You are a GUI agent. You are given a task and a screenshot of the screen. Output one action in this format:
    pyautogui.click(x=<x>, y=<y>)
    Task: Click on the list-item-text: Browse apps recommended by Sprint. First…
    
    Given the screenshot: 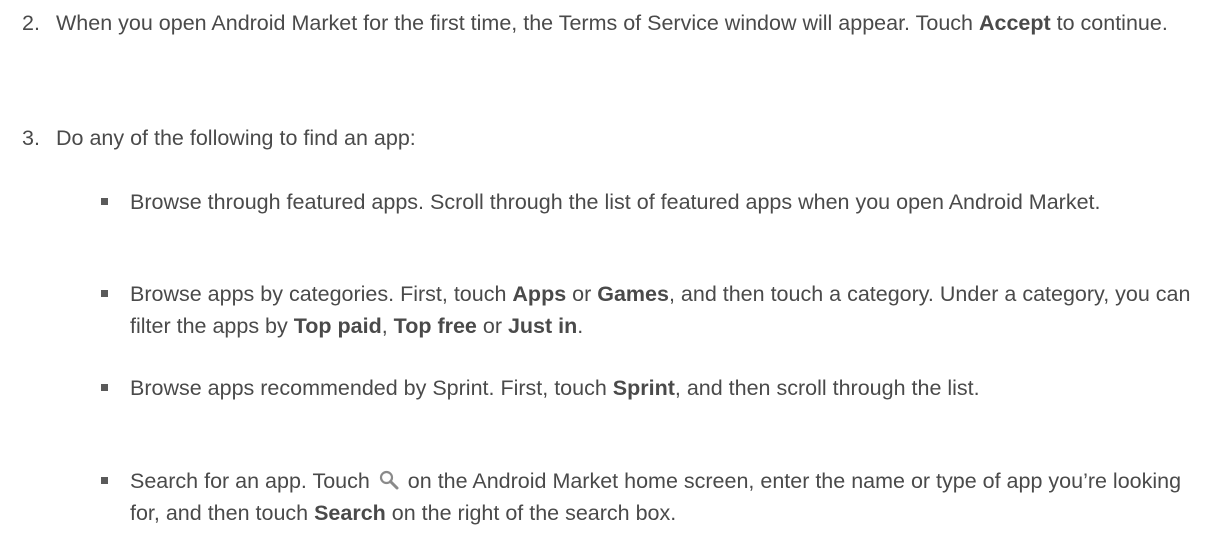 What is the action you would take?
    pyautogui.click(x=555, y=388)
    